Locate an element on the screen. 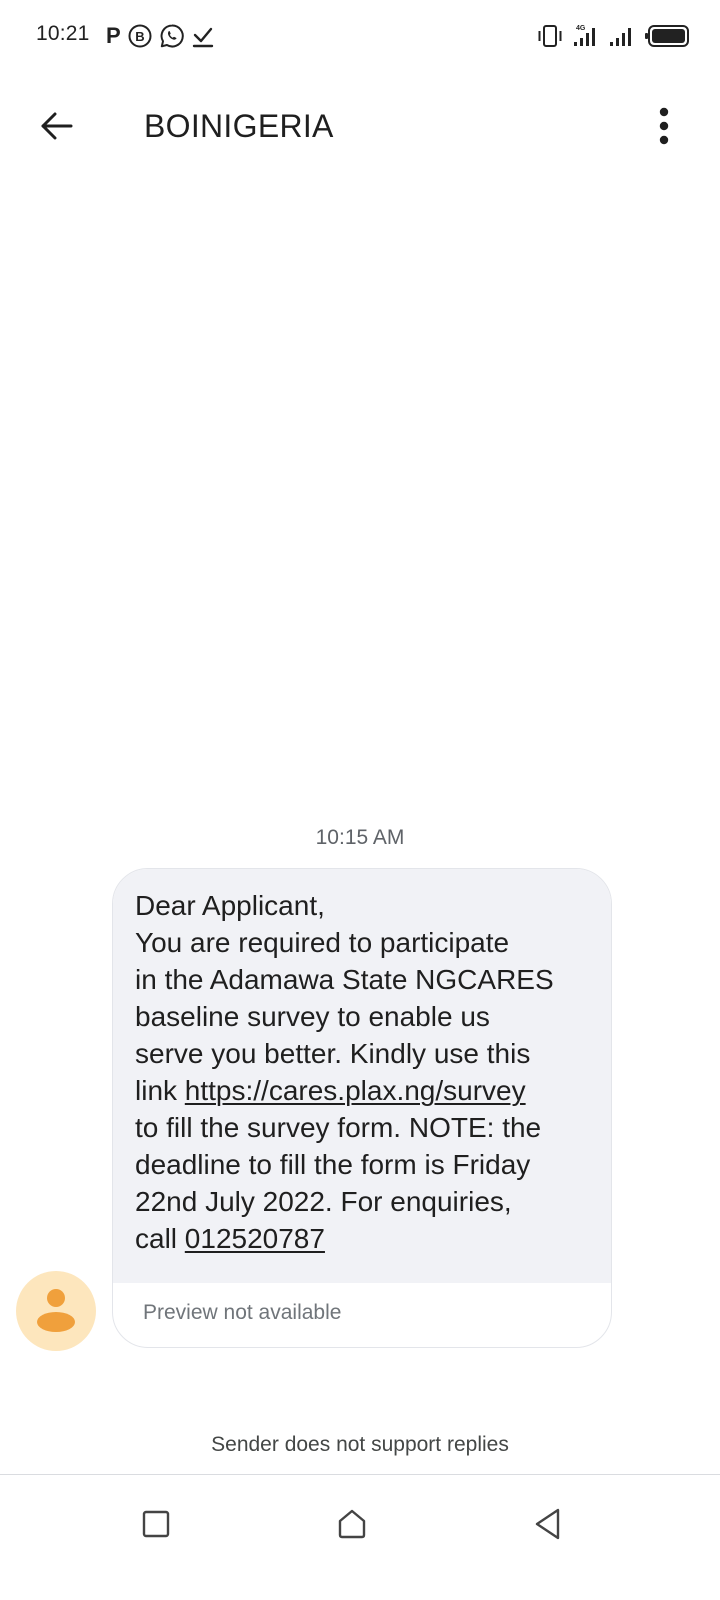  square-recents-icon is located at coordinates (156, 1526).